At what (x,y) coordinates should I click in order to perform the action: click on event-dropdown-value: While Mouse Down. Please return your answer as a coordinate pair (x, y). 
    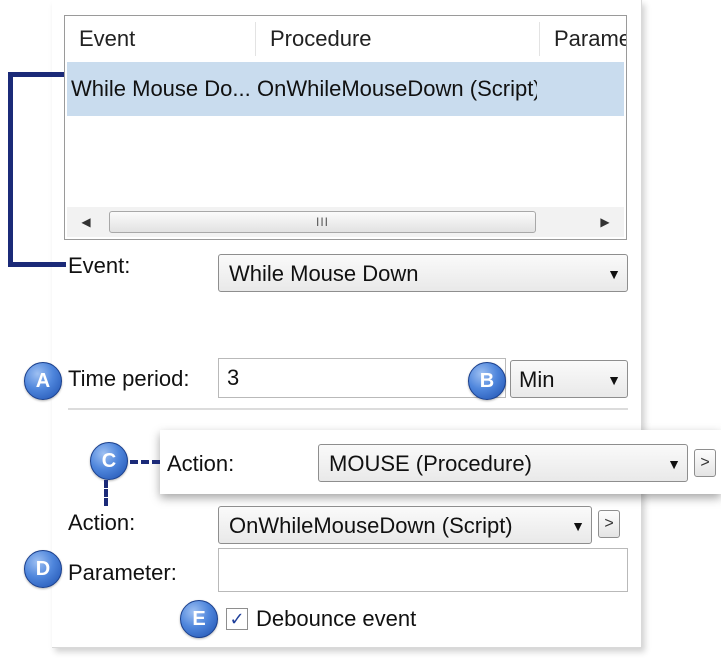
    Looking at the image, I should click on (324, 273).